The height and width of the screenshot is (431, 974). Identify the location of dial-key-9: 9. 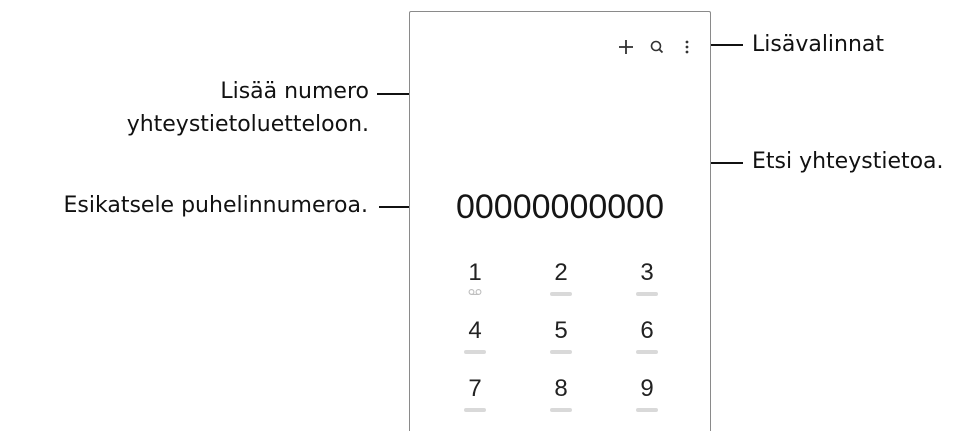
(647, 400).